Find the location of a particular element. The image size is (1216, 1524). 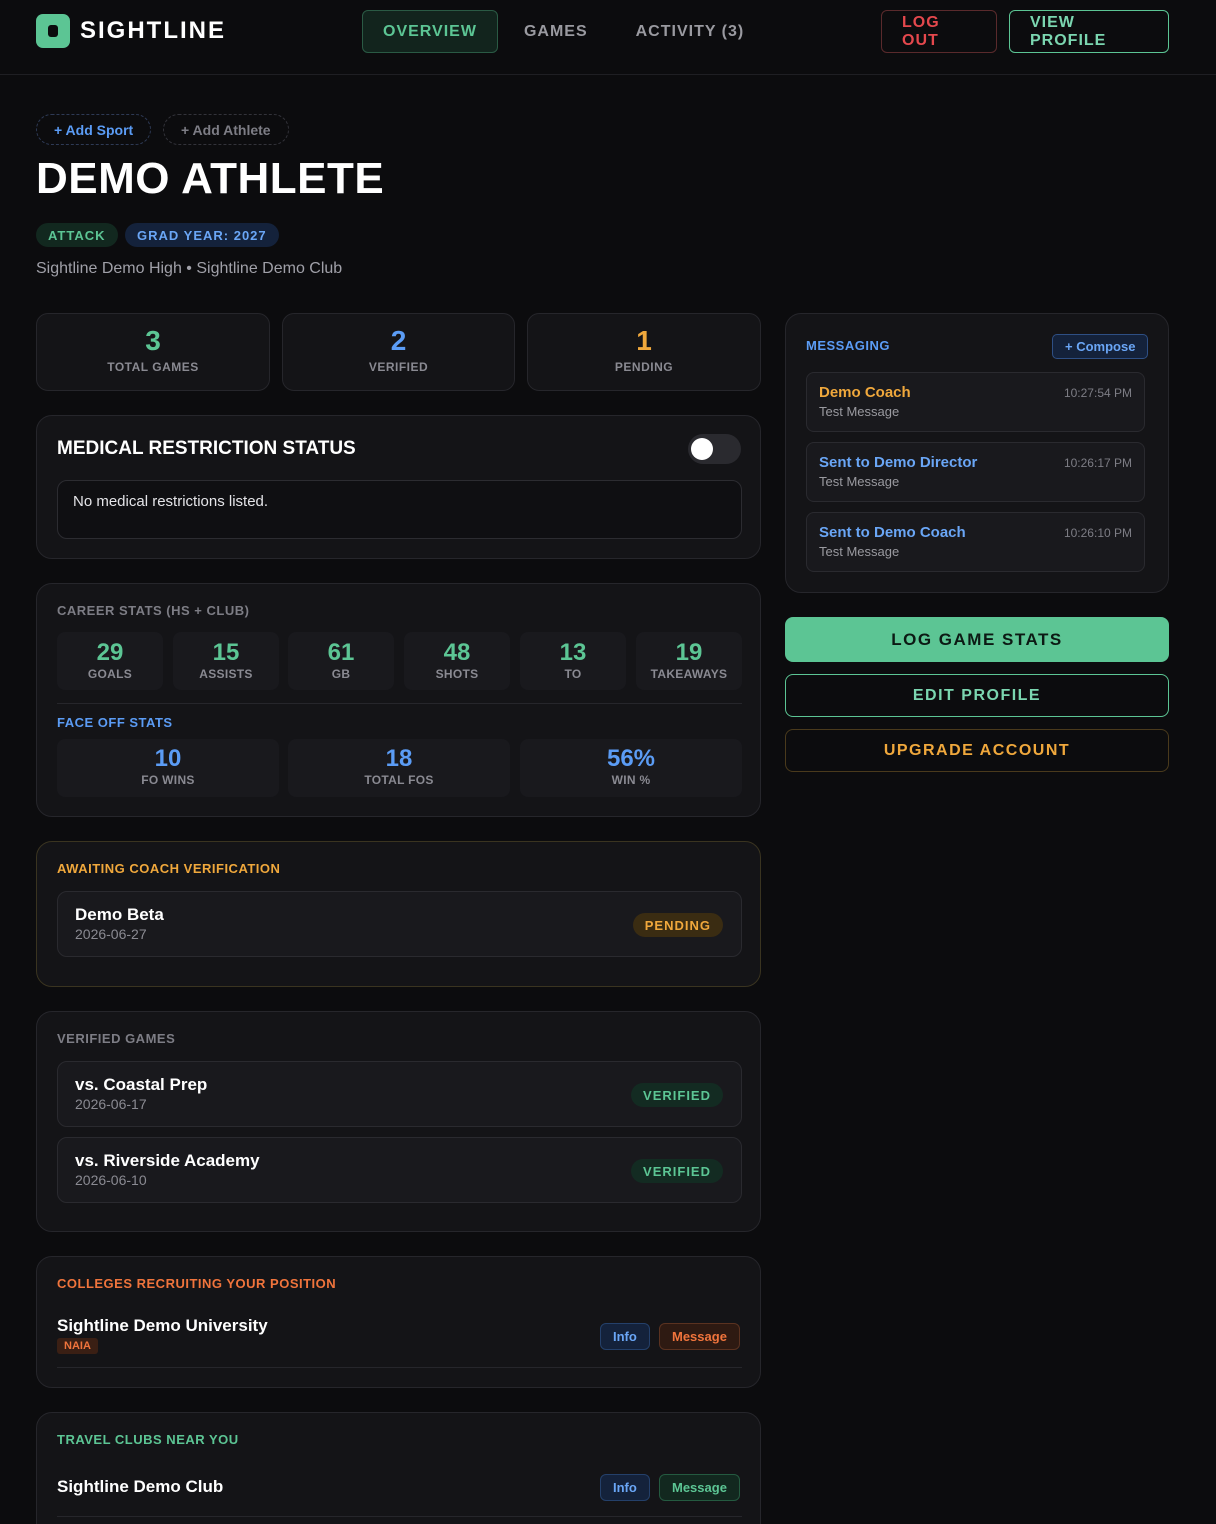

division-tag: NAIA is located at coordinates (77, 1346).